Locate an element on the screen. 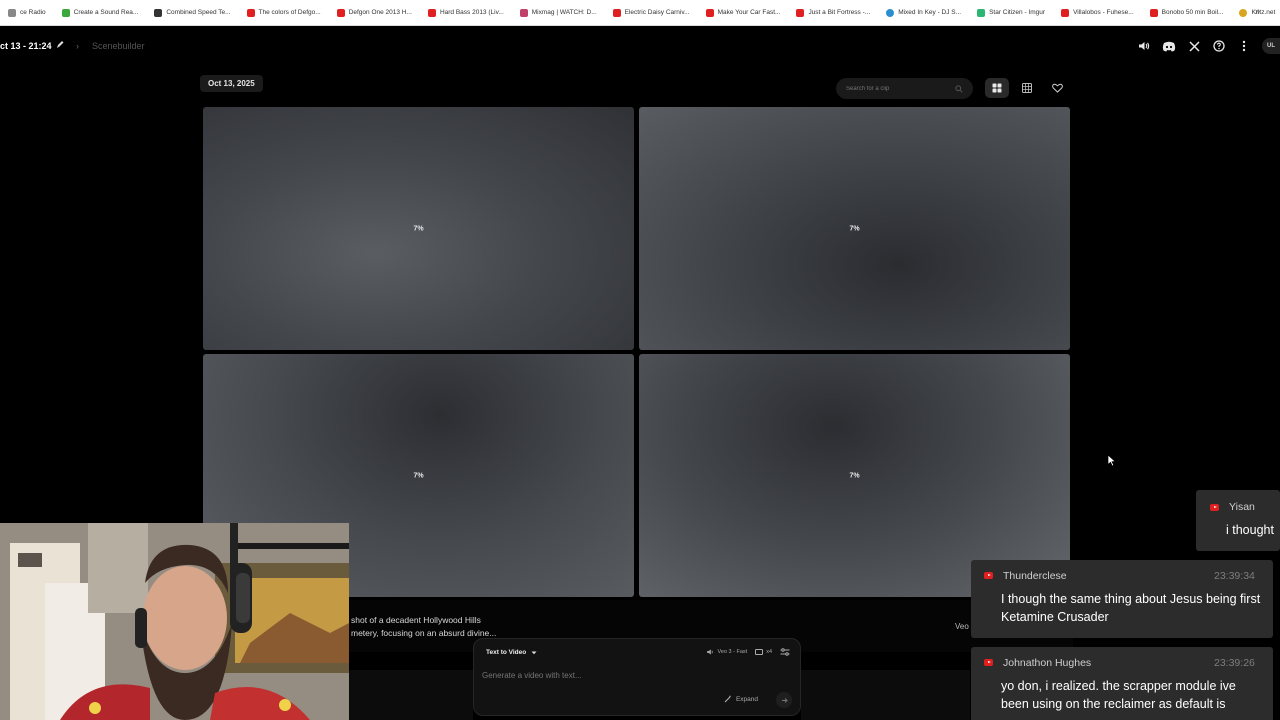 Image resolution: width=1280 pixels, height=720 pixels. x-logo-icon is located at coordinates (1194, 46).